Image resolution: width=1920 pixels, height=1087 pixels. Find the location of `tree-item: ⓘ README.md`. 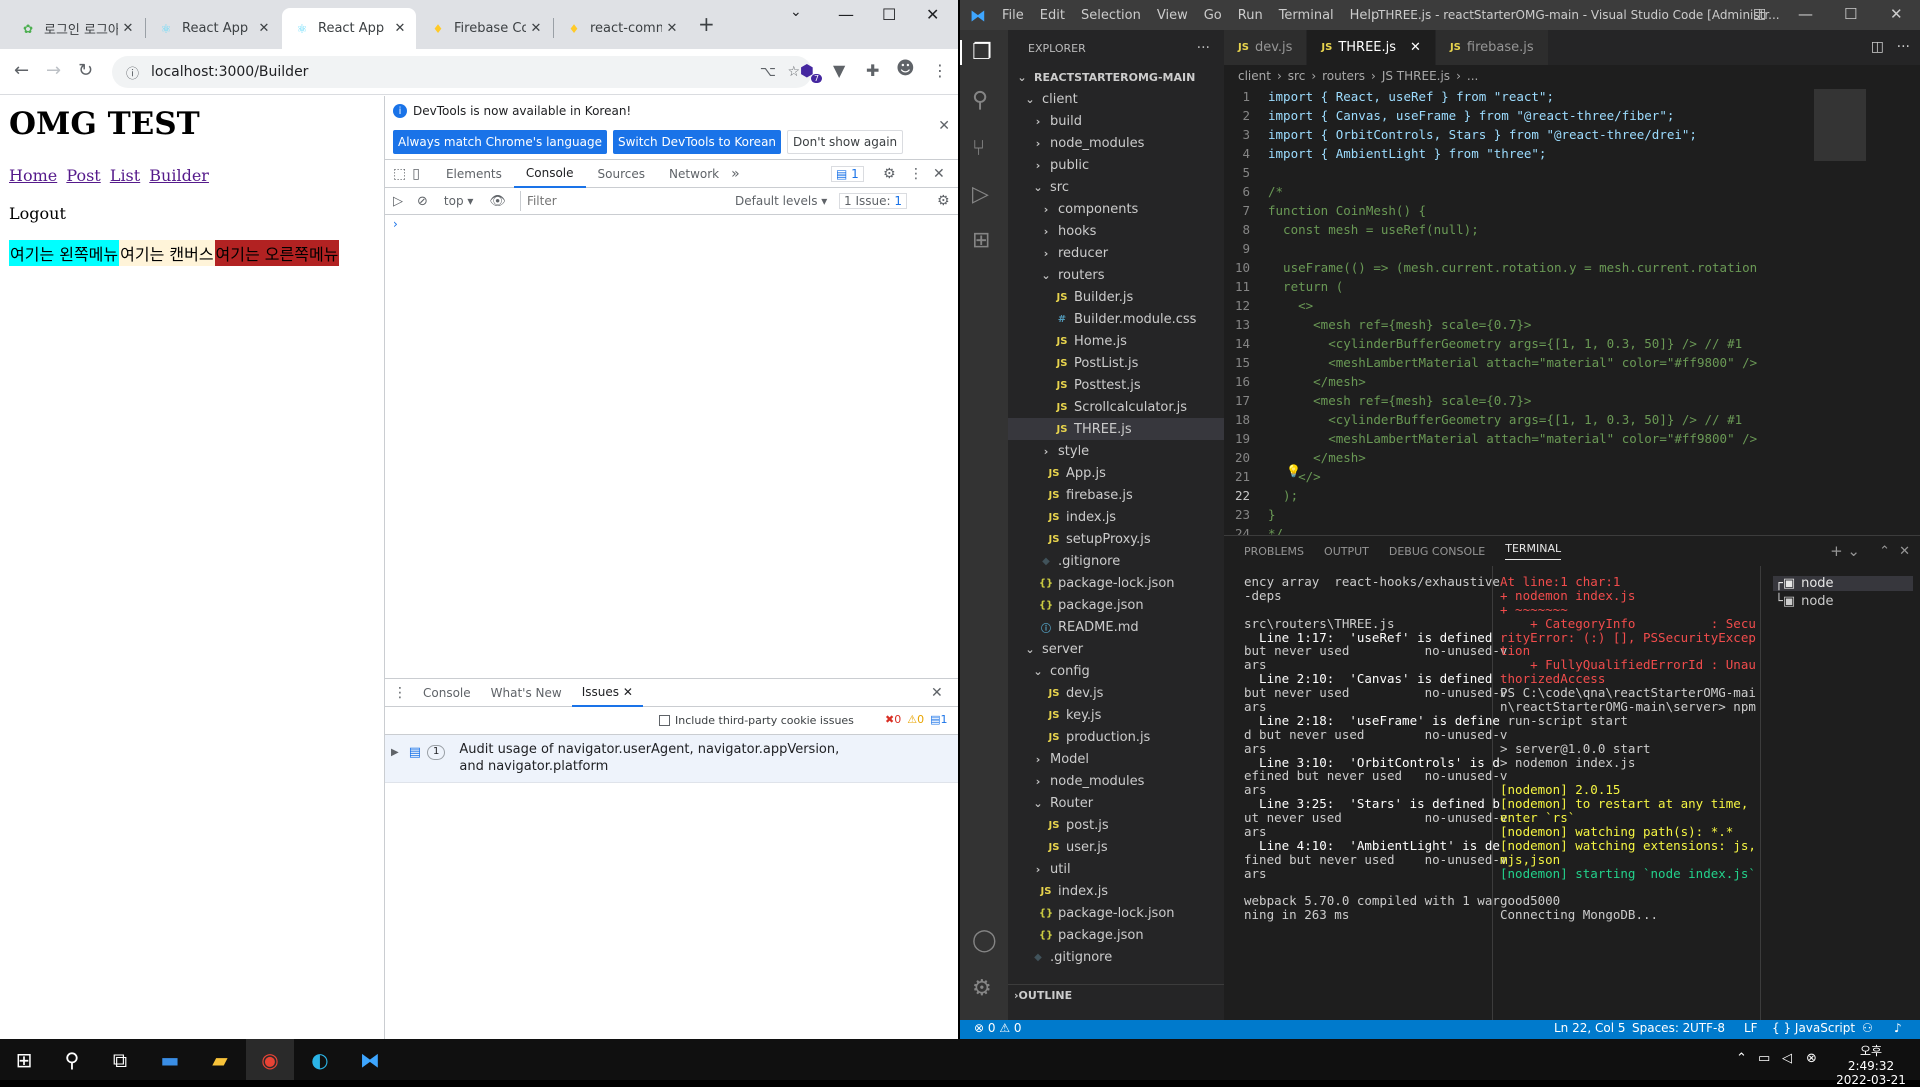

tree-item: ⓘ README.md is located at coordinates (1116, 627).